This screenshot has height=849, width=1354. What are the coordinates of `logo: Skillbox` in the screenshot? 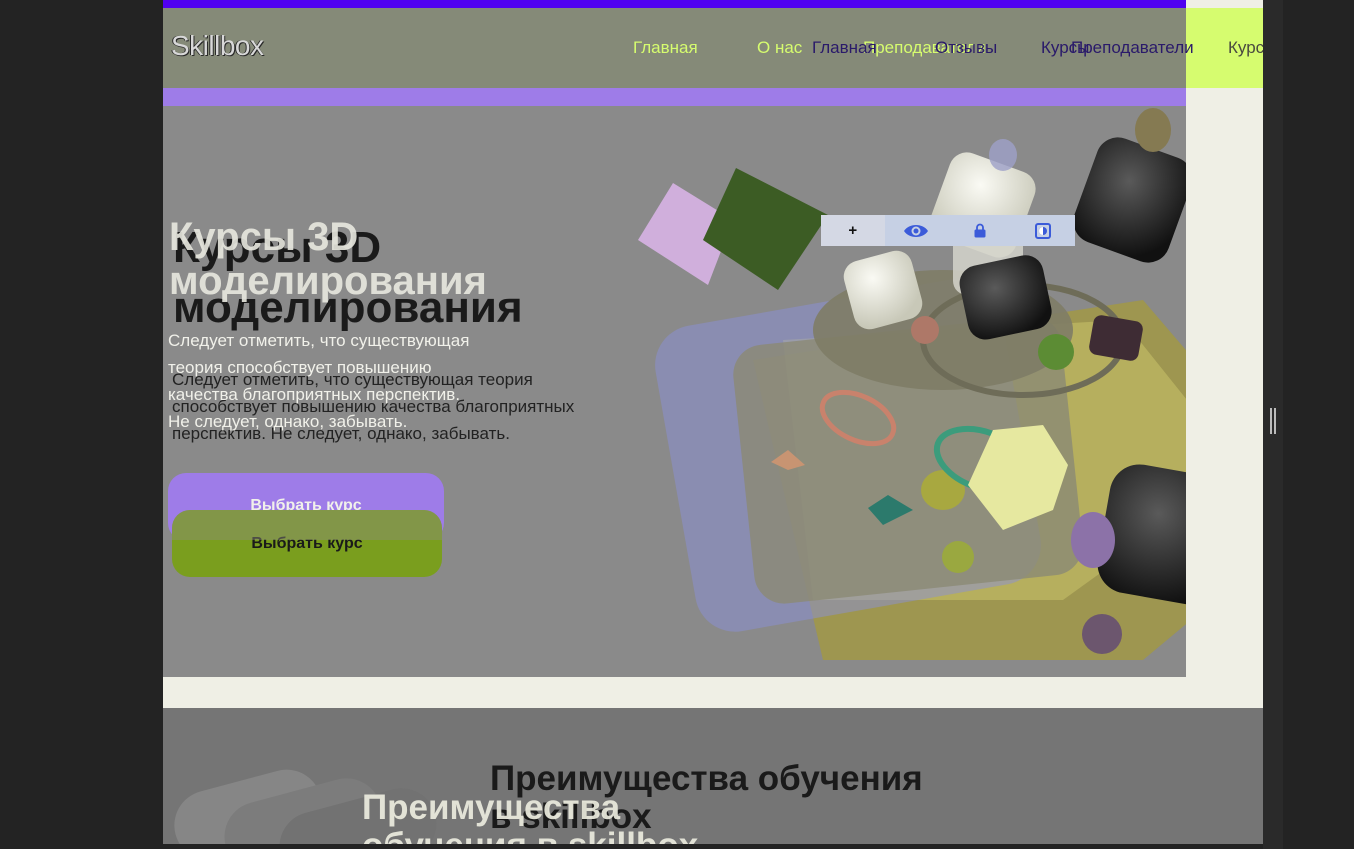 It's located at (217, 46).